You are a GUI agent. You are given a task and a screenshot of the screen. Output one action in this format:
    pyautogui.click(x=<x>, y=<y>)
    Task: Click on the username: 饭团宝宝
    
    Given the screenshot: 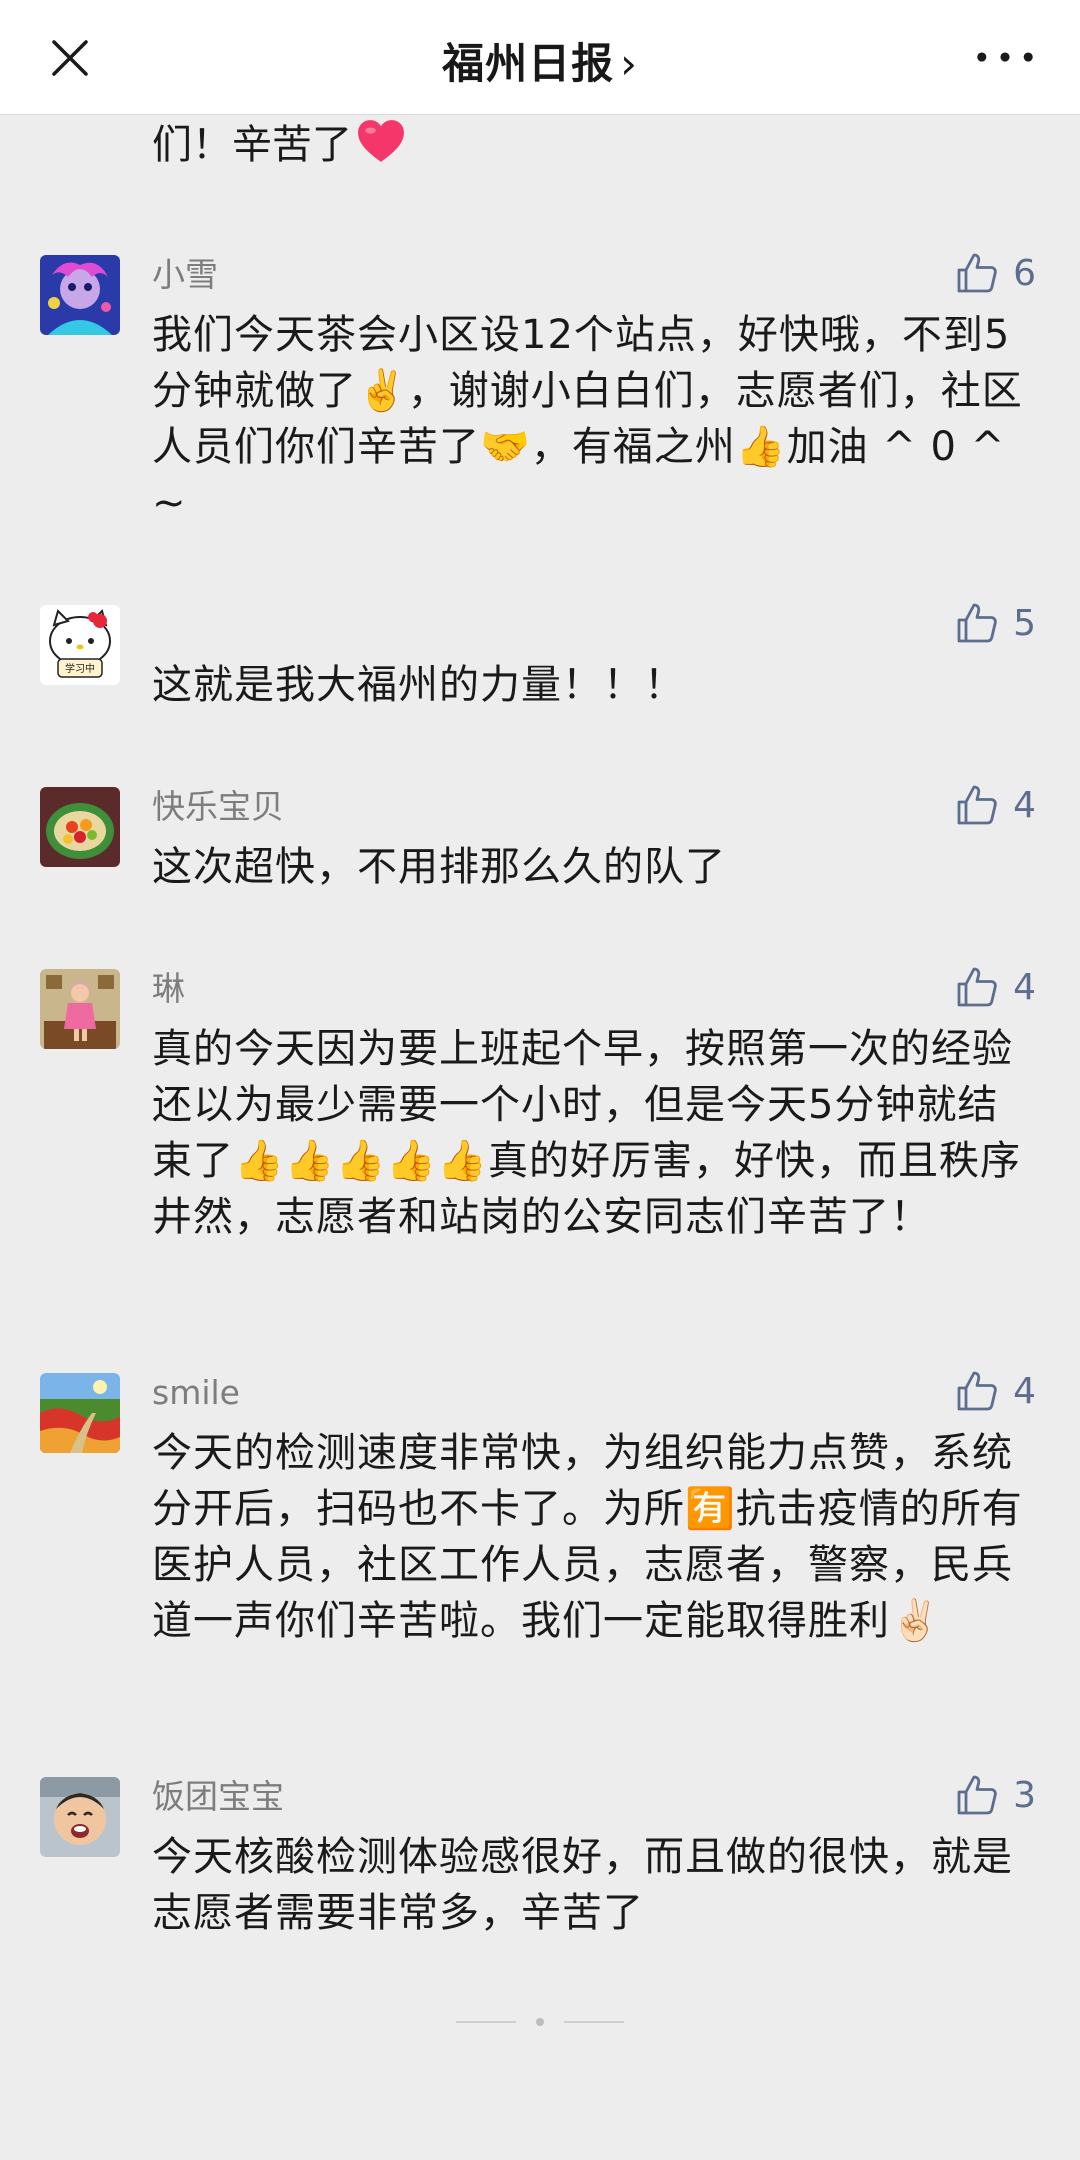 What is the action you would take?
    pyautogui.click(x=218, y=1796)
    